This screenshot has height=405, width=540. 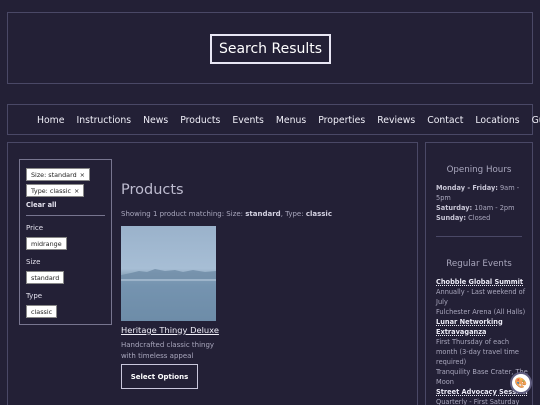 What do you see at coordinates (170, 330) in the screenshot?
I see `product-name-link: Heritage Thingy Deluxe` at bounding box center [170, 330].